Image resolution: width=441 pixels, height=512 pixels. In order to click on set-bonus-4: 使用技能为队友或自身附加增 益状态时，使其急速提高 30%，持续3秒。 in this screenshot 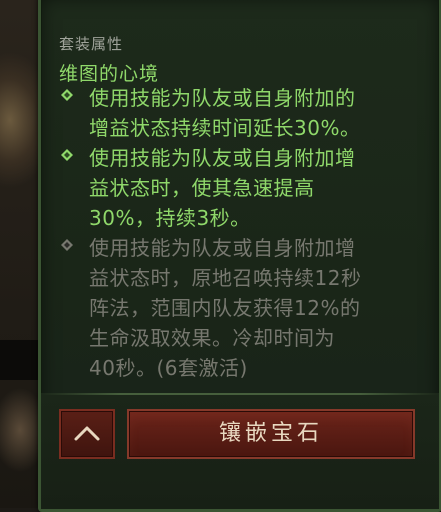, I will do `click(239, 188)`.